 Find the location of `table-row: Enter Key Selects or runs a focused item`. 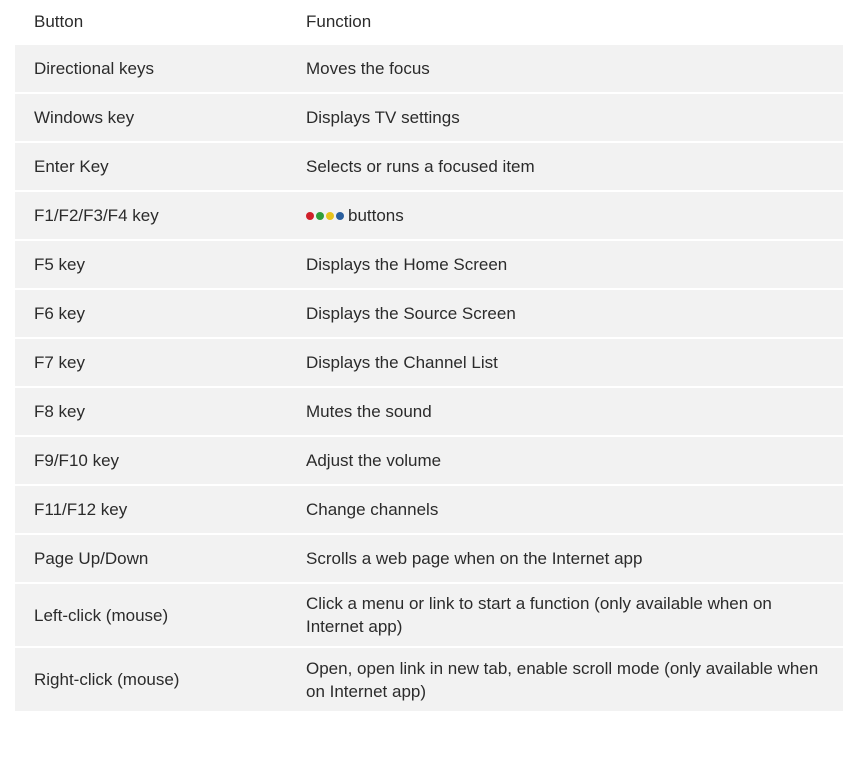

table-row: Enter Key Selects or runs a focused item is located at coordinates (429, 167).